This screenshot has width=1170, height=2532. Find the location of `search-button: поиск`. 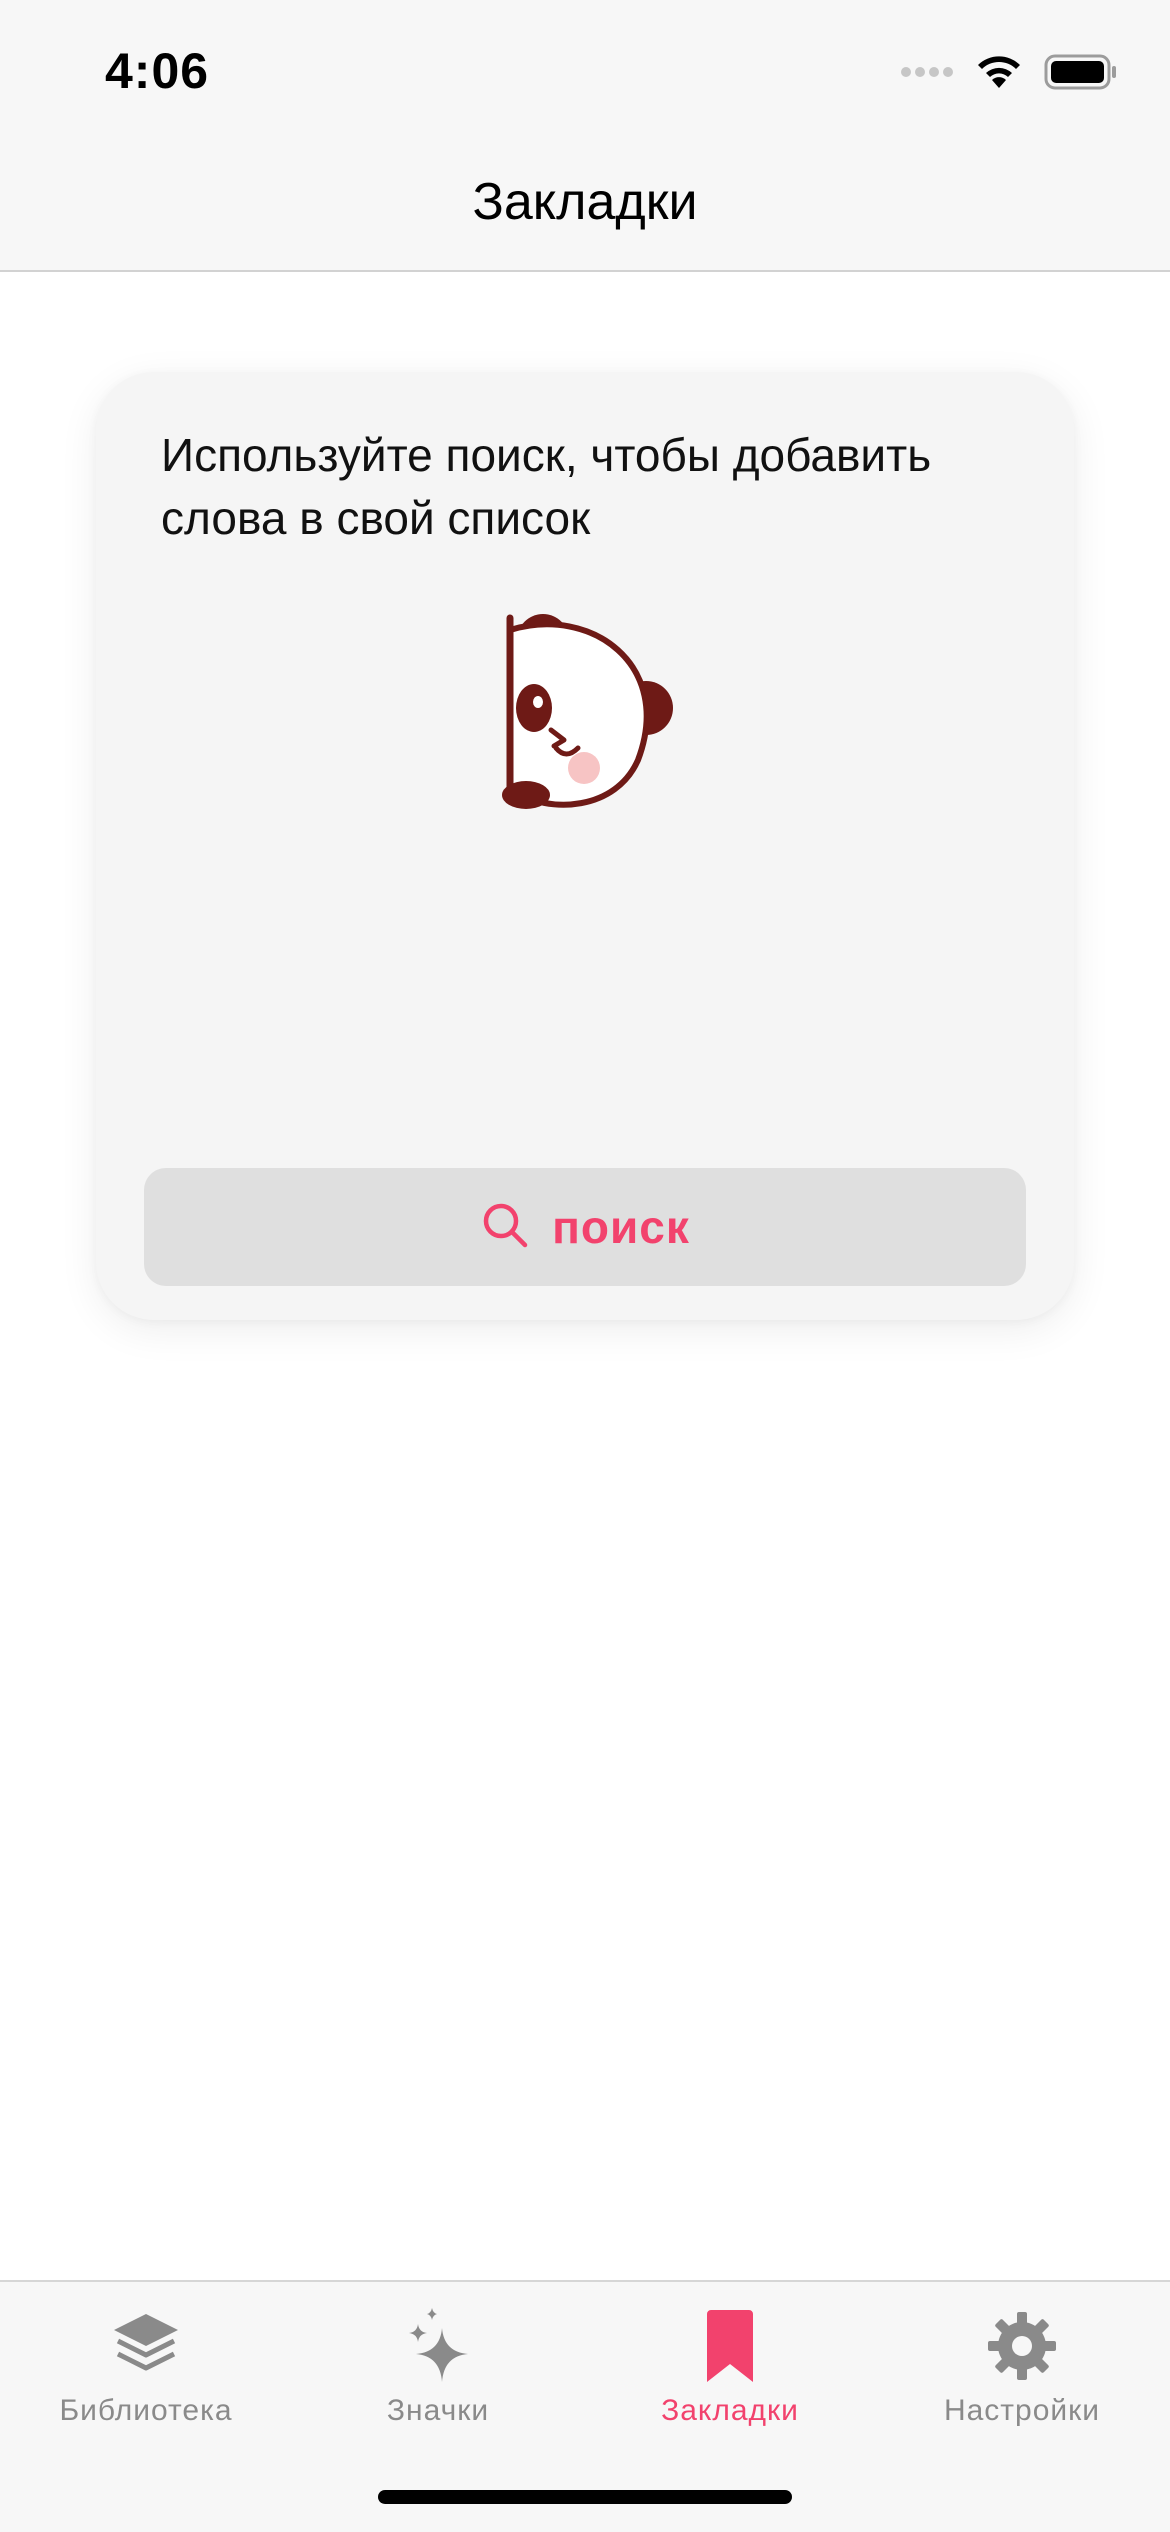

search-button: поиск is located at coordinates (585, 1227).